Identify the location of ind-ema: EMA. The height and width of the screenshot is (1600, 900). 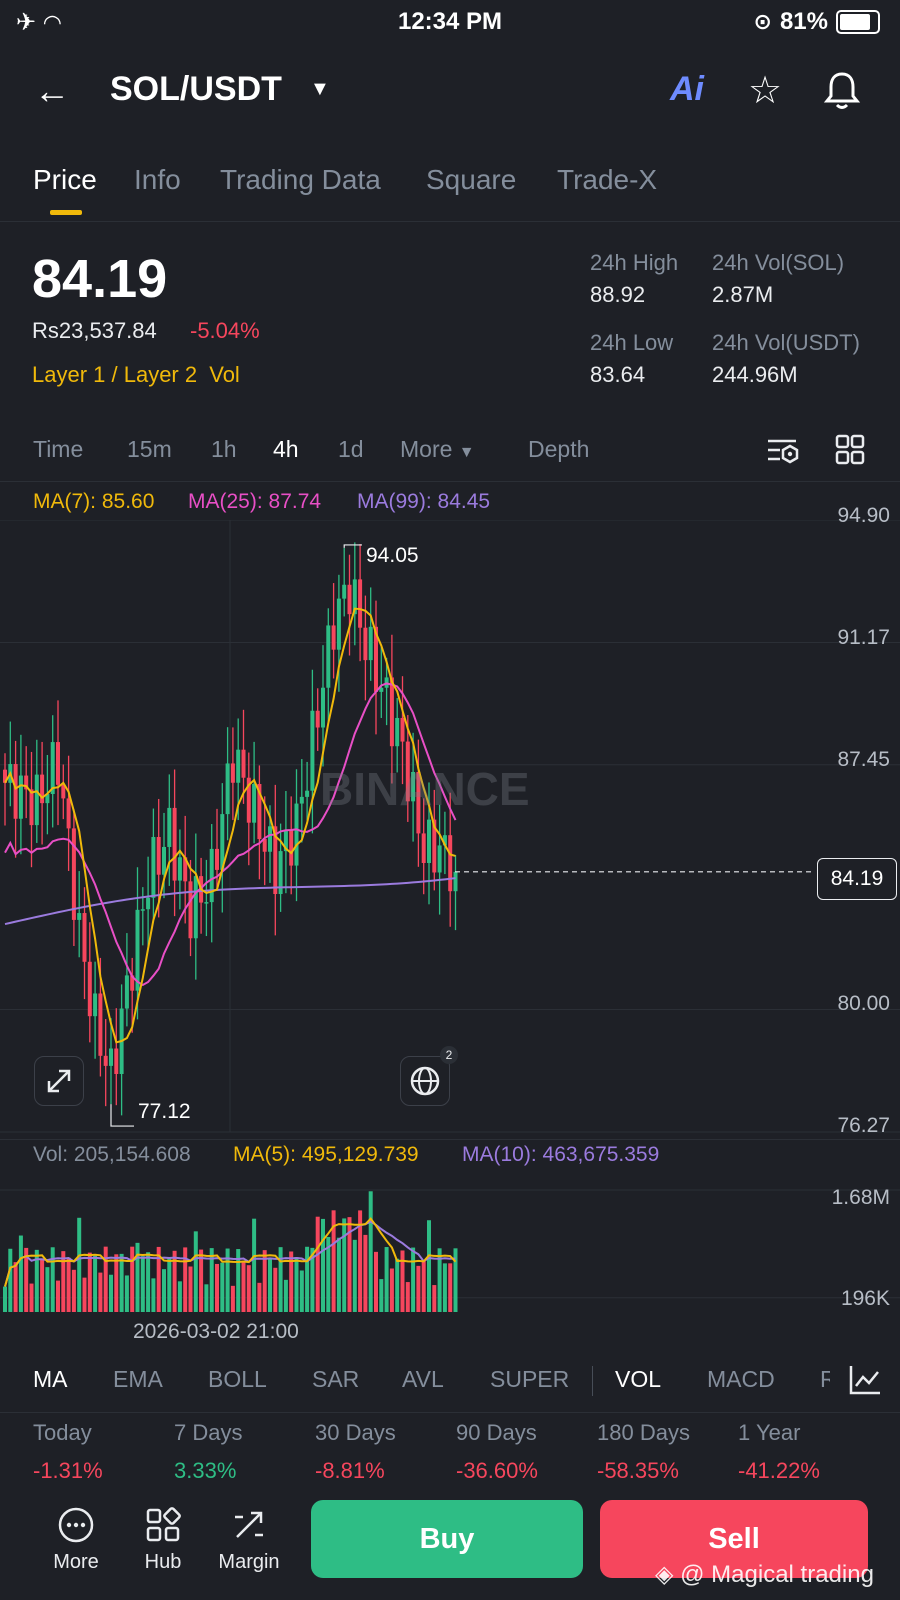
(138, 1379).